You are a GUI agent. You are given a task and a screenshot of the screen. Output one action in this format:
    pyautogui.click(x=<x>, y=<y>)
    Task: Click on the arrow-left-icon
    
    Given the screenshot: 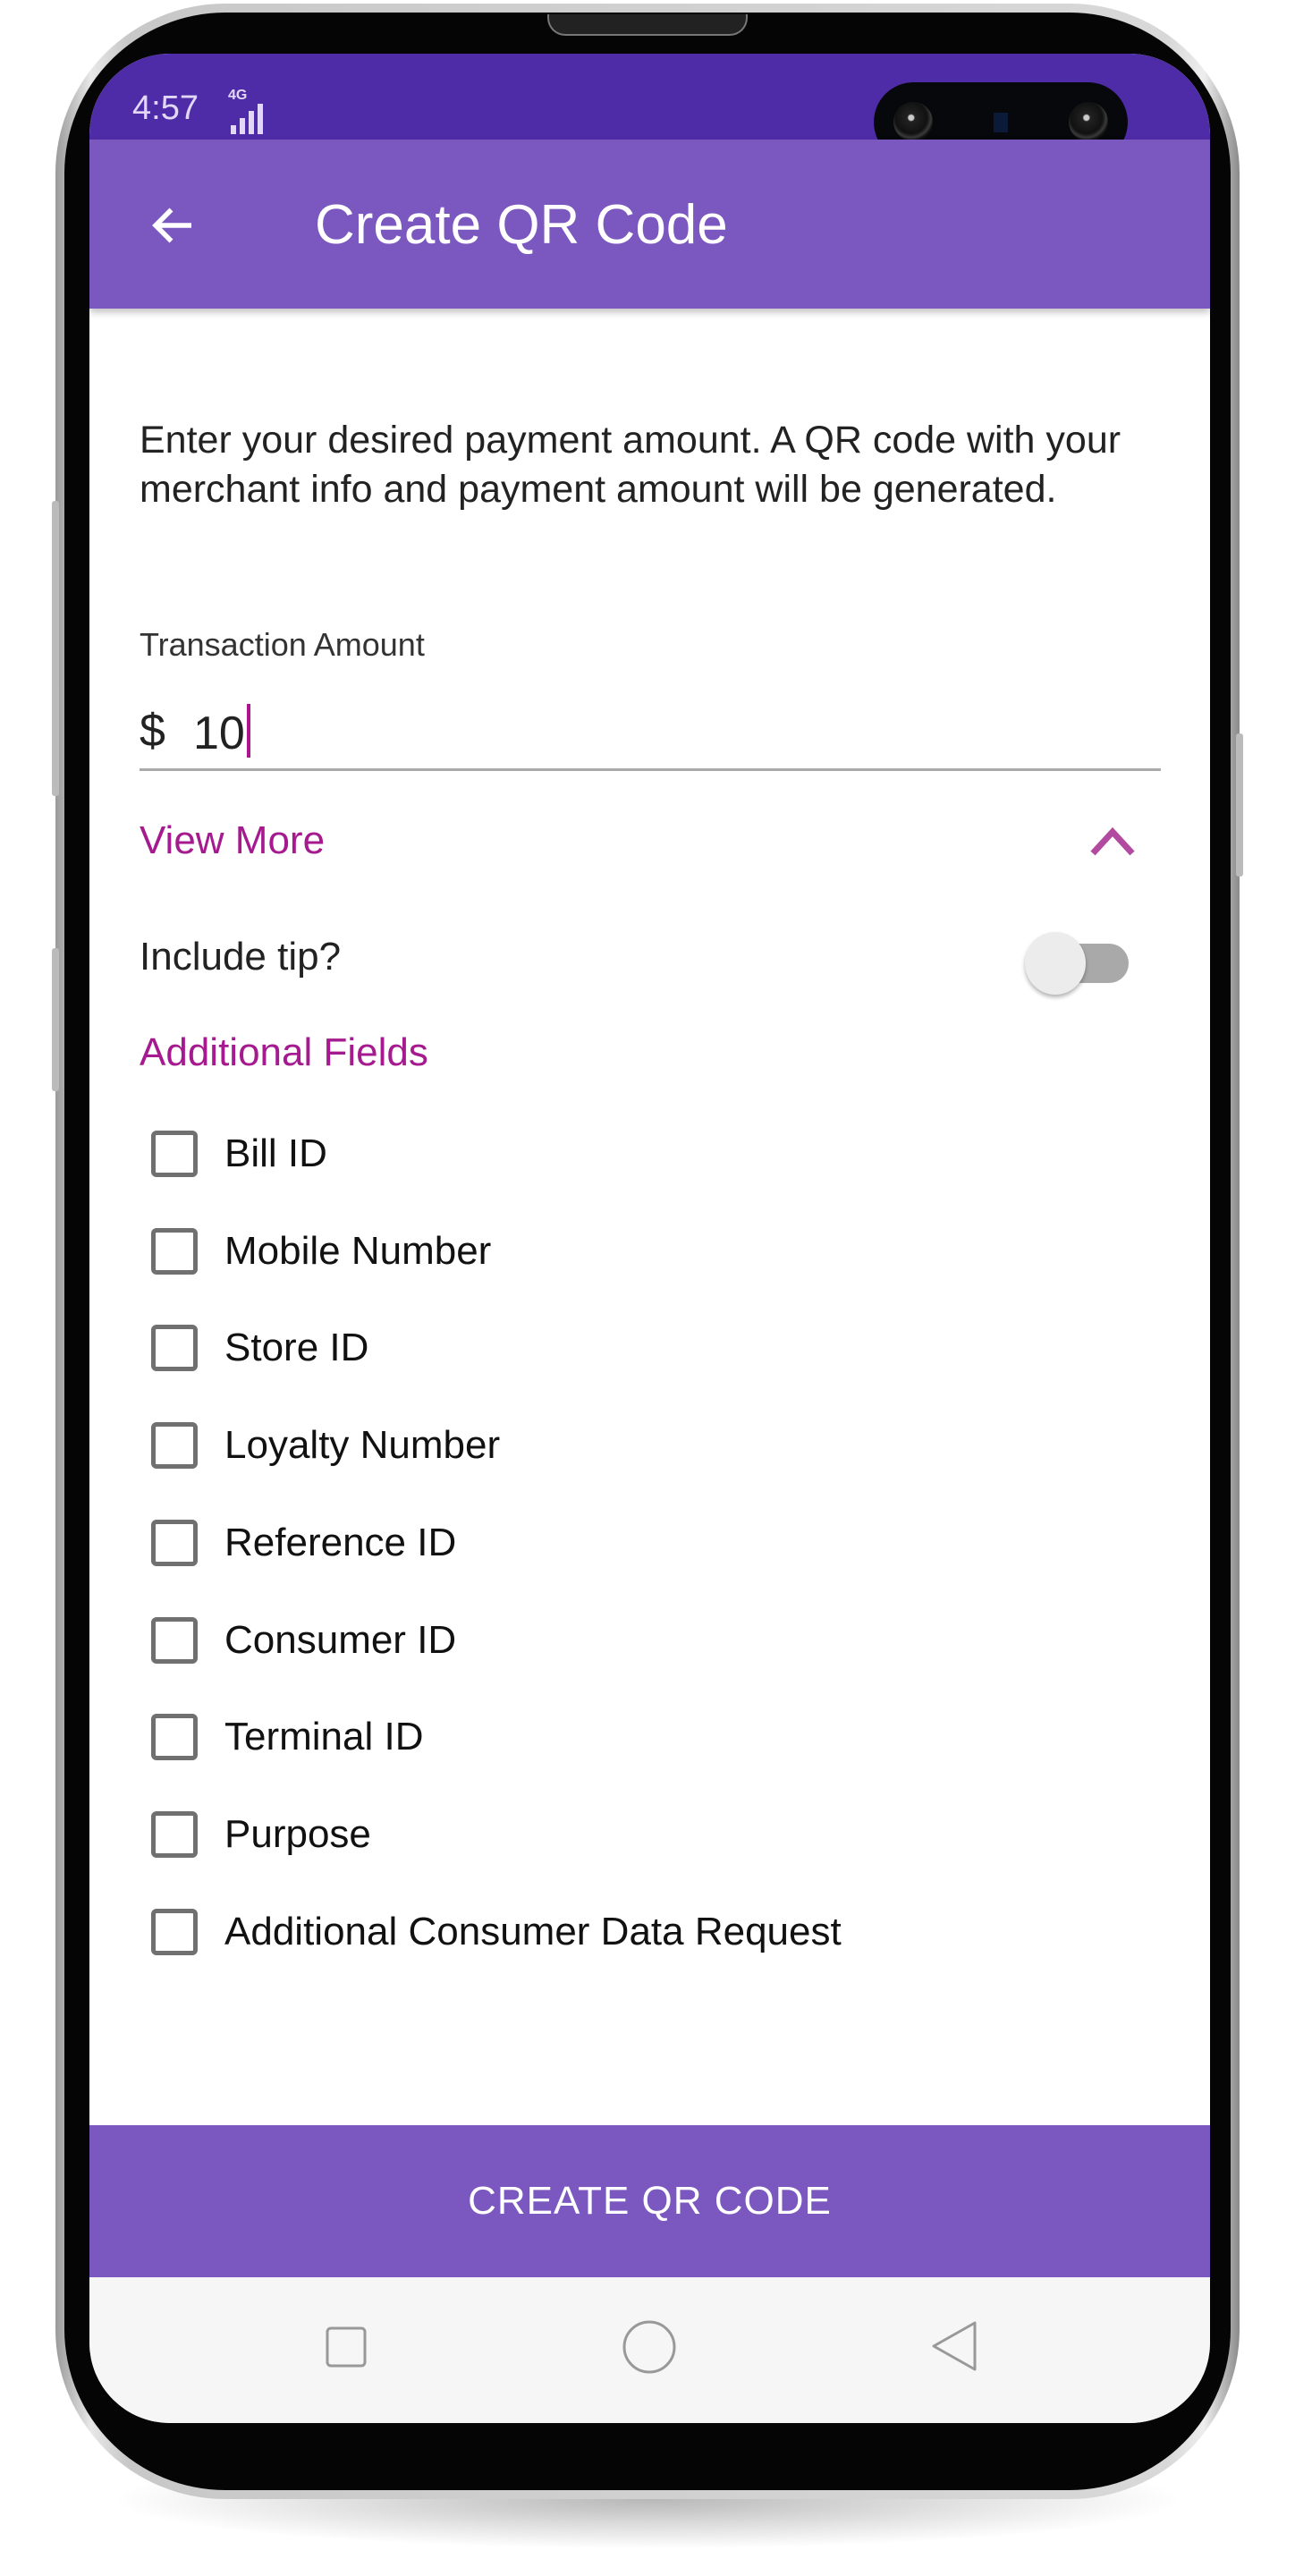 What is the action you would take?
    pyautogui.click(x=173, y=225)
    